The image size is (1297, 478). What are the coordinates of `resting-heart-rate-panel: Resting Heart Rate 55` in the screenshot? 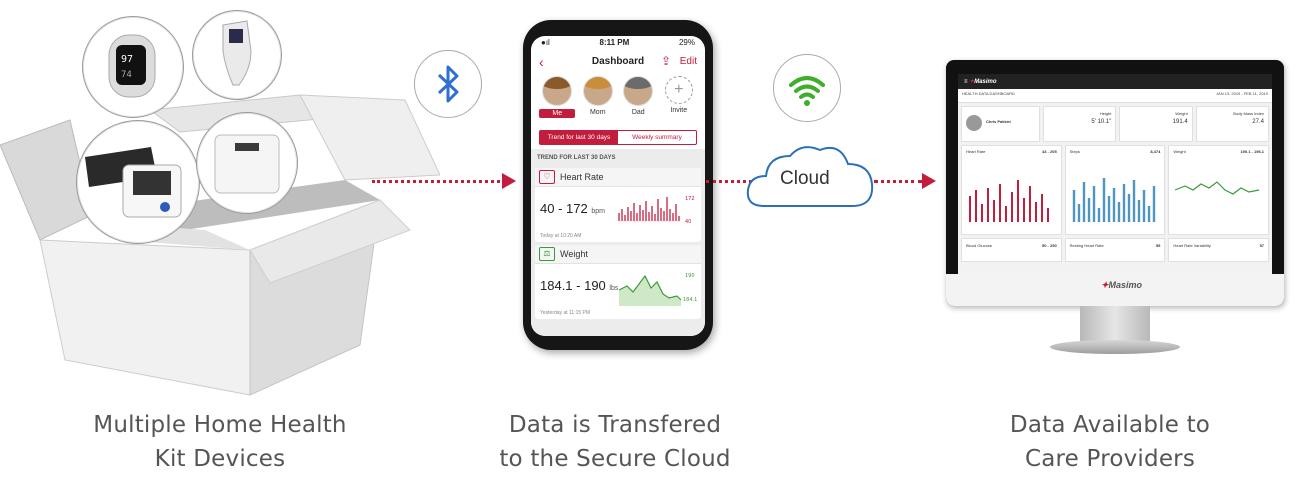 It's located at (1115, 250).